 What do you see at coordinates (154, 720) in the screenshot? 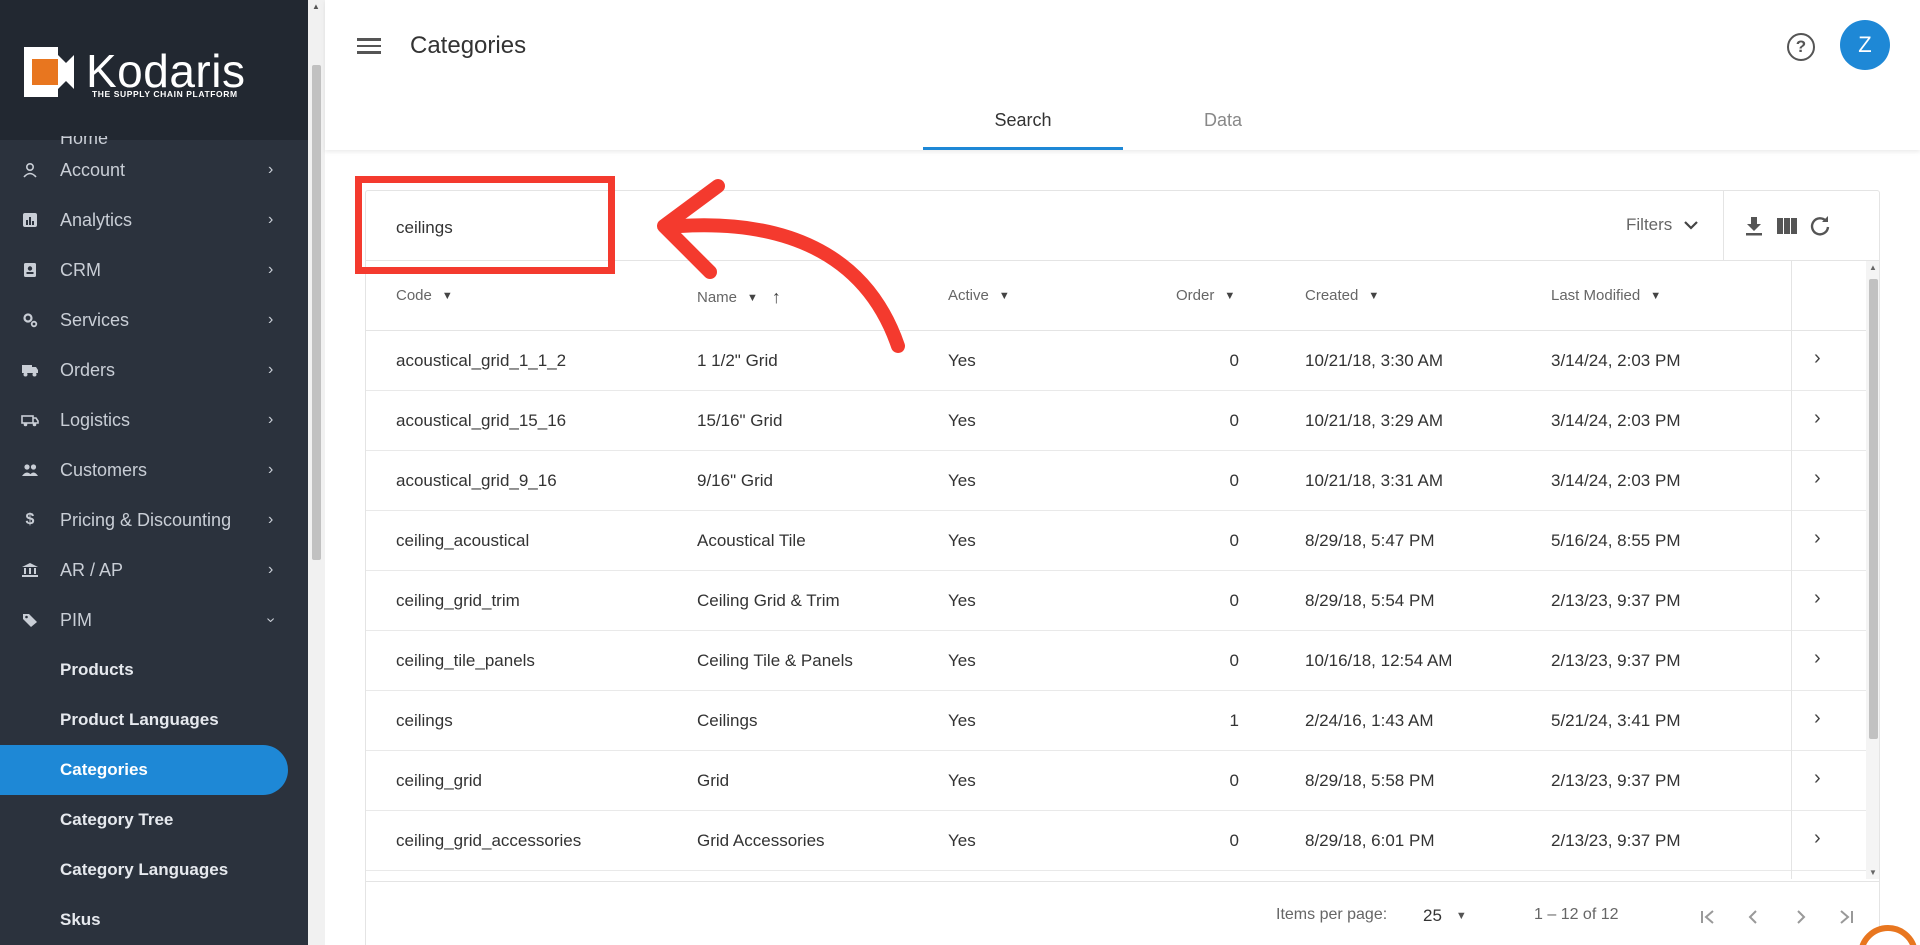
I see `sidebar-subitem-product-languages: Product Languages` at bounding box center [154, 720].